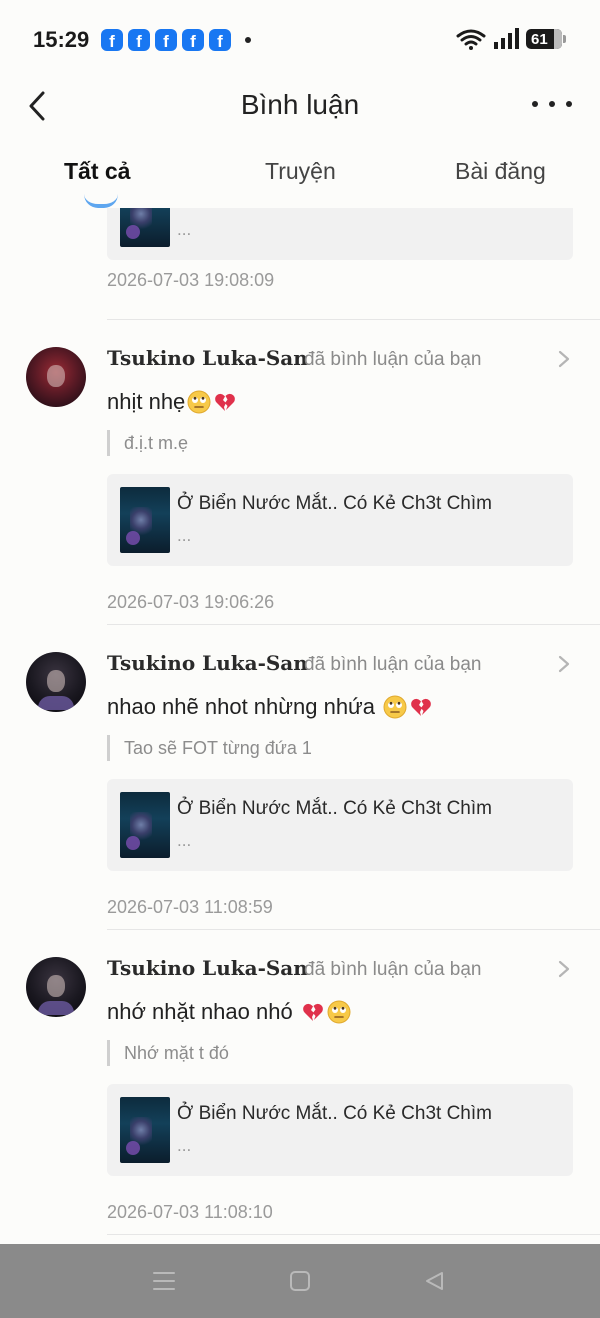  I want to click on system-navigation-bar, so click(300, 1281).